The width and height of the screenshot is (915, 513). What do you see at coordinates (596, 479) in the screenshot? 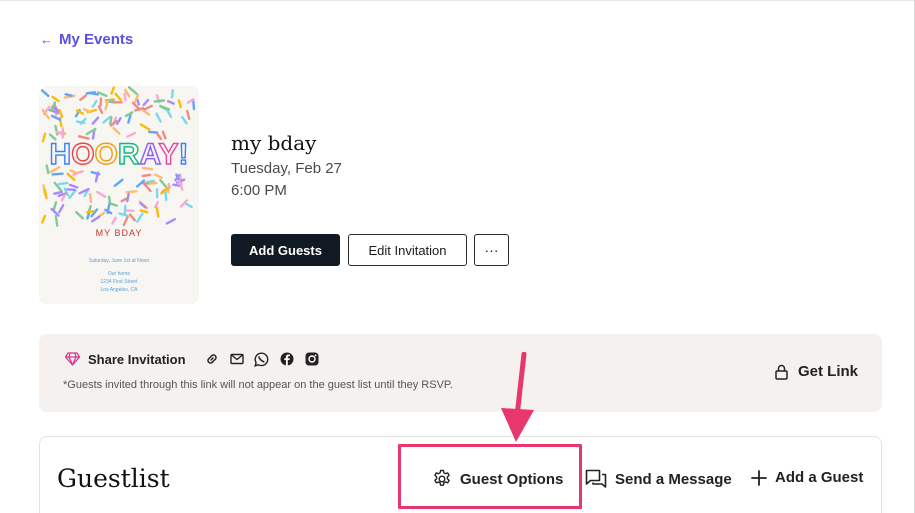
I see `chat-bubble-icon` at bounding box center [596, 479].